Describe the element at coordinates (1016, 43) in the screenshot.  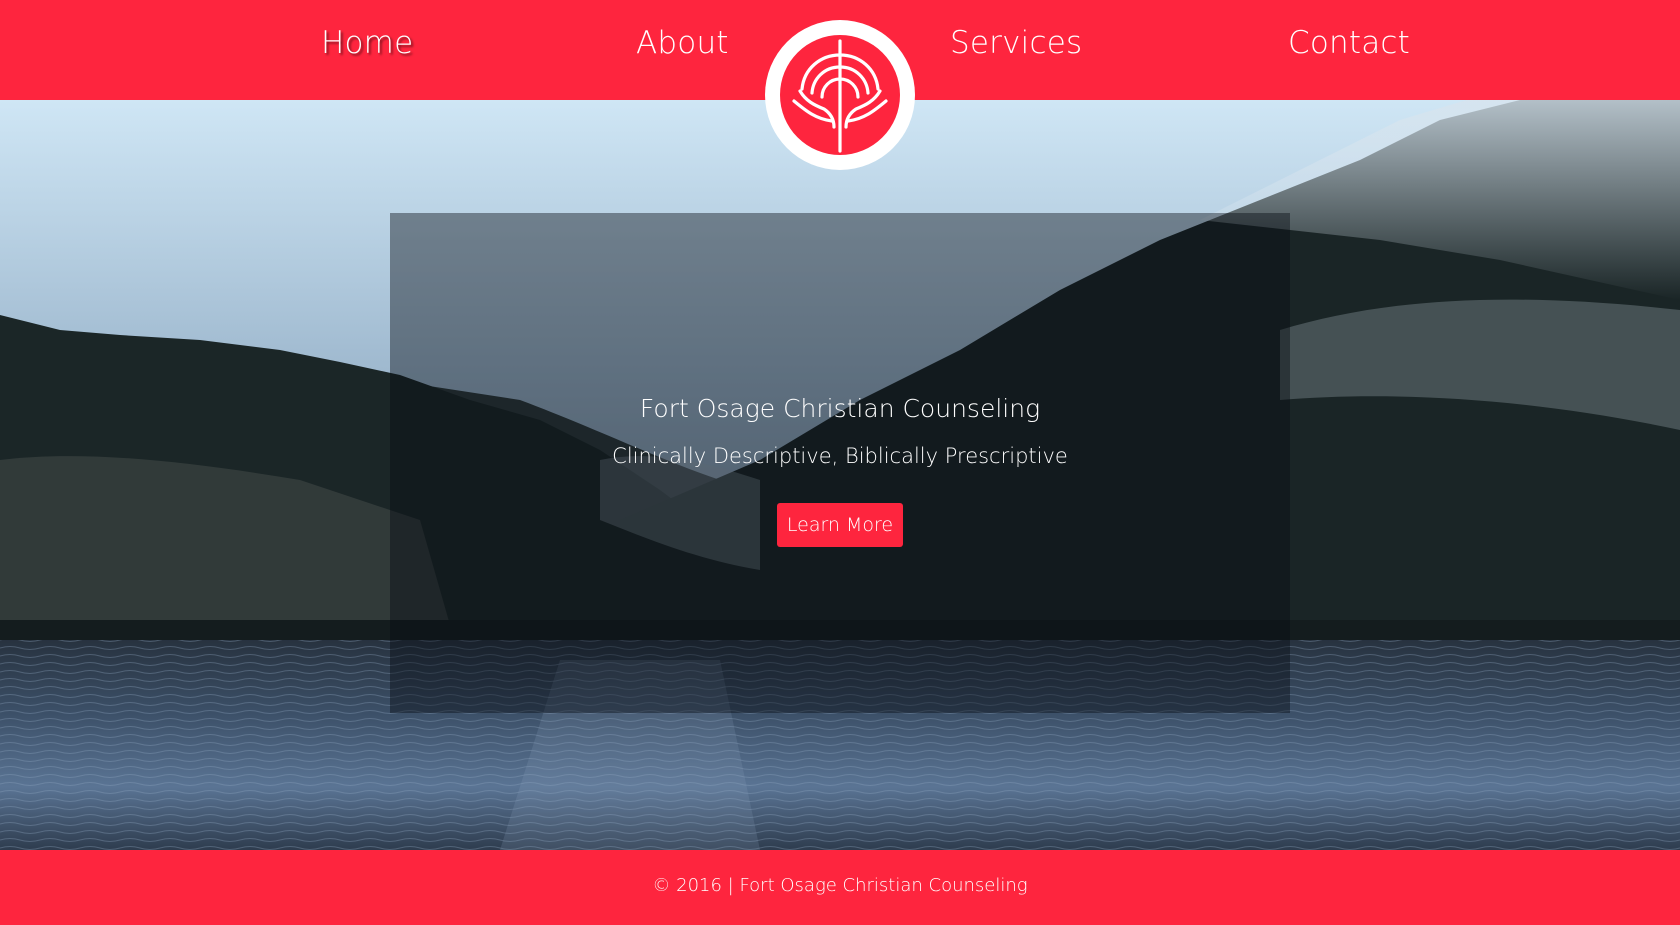
I see `nav-link-services: Services` at that location.